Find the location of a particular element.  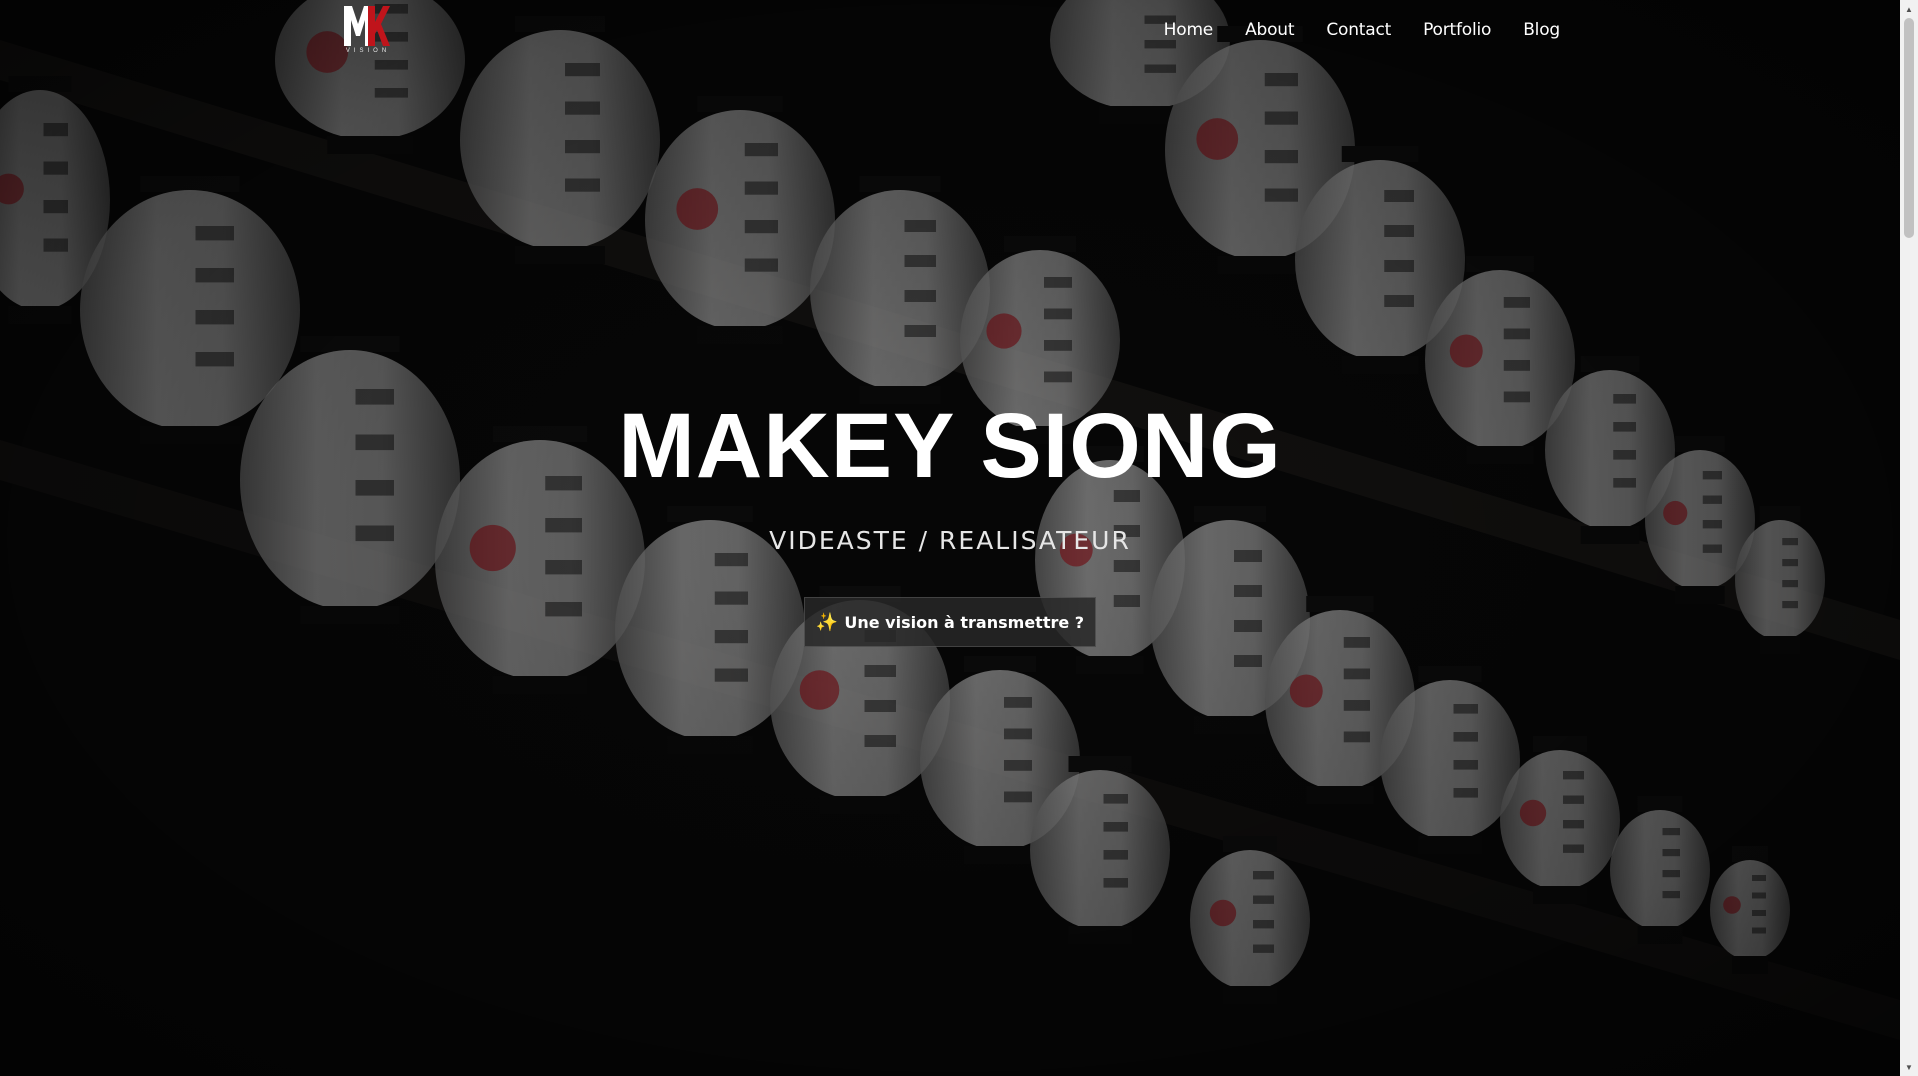

cta-button: ✨ Une vision à transmettre ? is located at coordinates (950, 622).